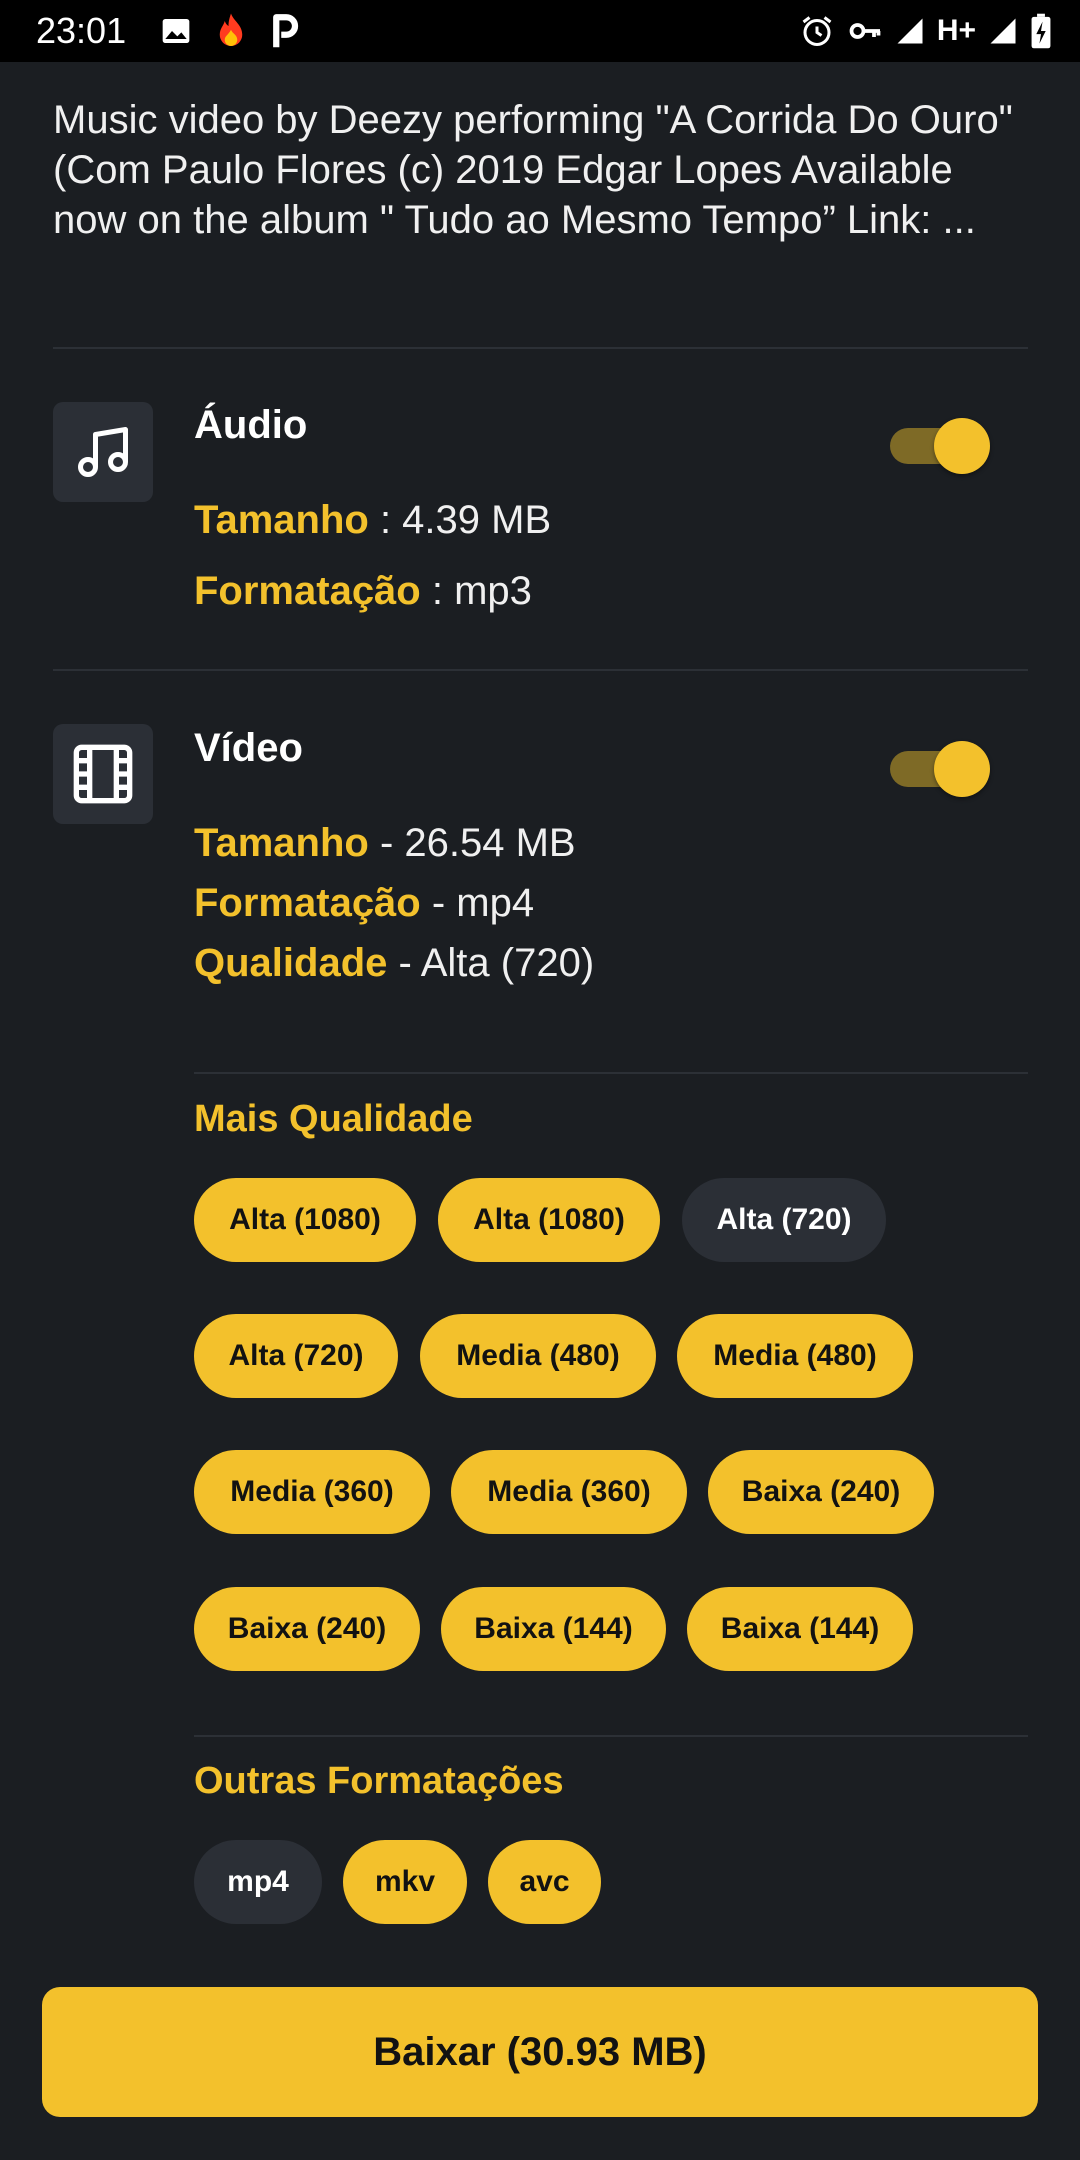  I want to click on audio-icon-box, so click(103, 452).